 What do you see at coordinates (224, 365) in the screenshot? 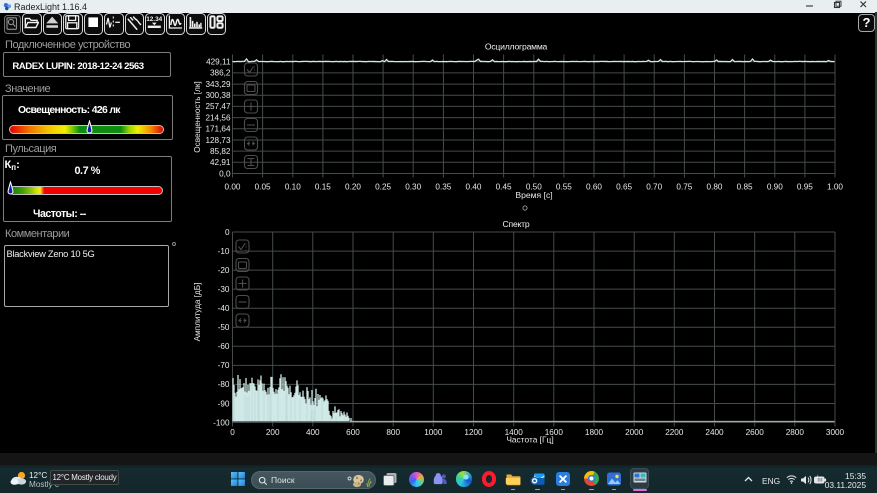
I see `svg-text: -70` at bounding box center [224, 365].